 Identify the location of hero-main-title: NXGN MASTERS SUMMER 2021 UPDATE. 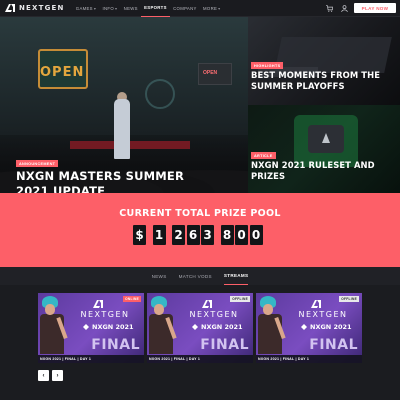
(116, 181).